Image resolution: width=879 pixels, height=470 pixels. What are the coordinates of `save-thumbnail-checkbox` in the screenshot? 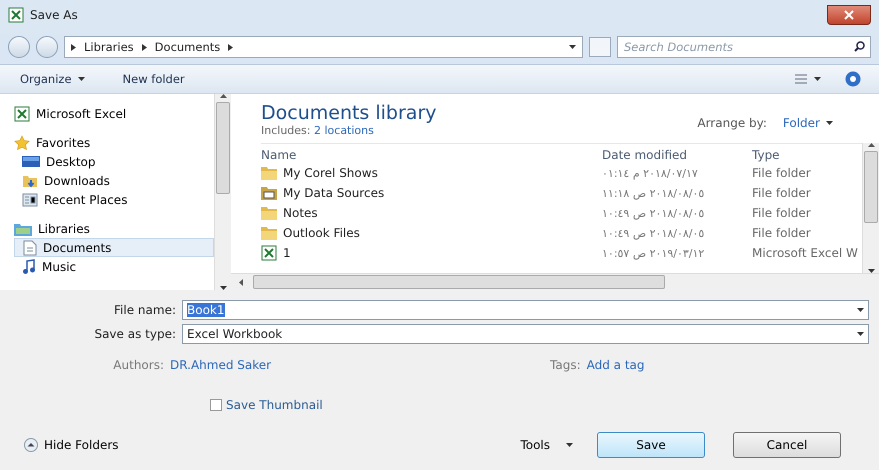 It's located at (216, 405).